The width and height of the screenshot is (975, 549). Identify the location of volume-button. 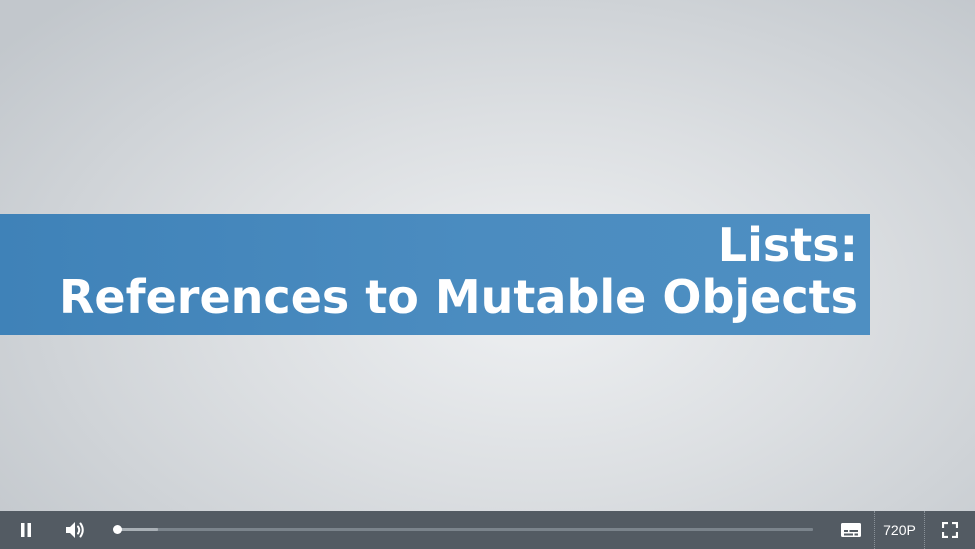
(75, 530).